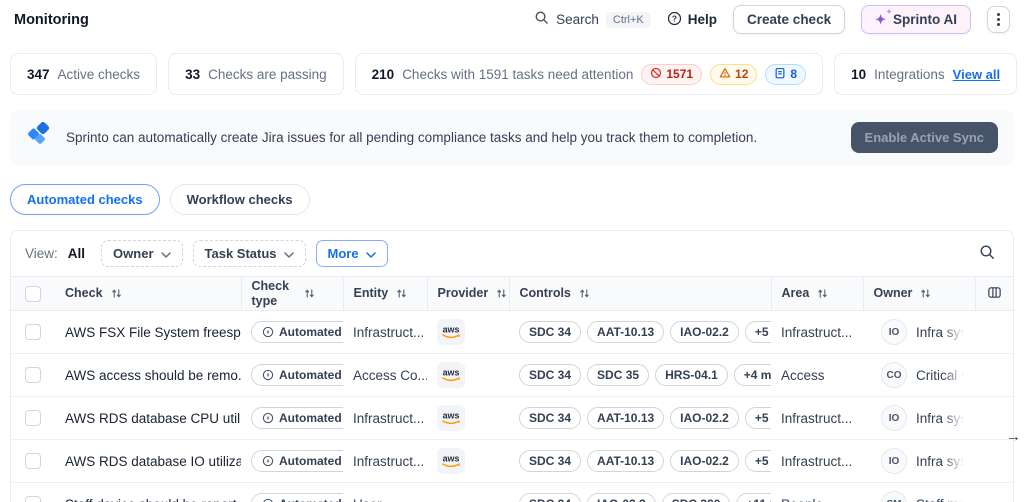  Describe the element at coordinates (133, 253) in the screenshot. I see `owner-filter-label: Owner` at that location.